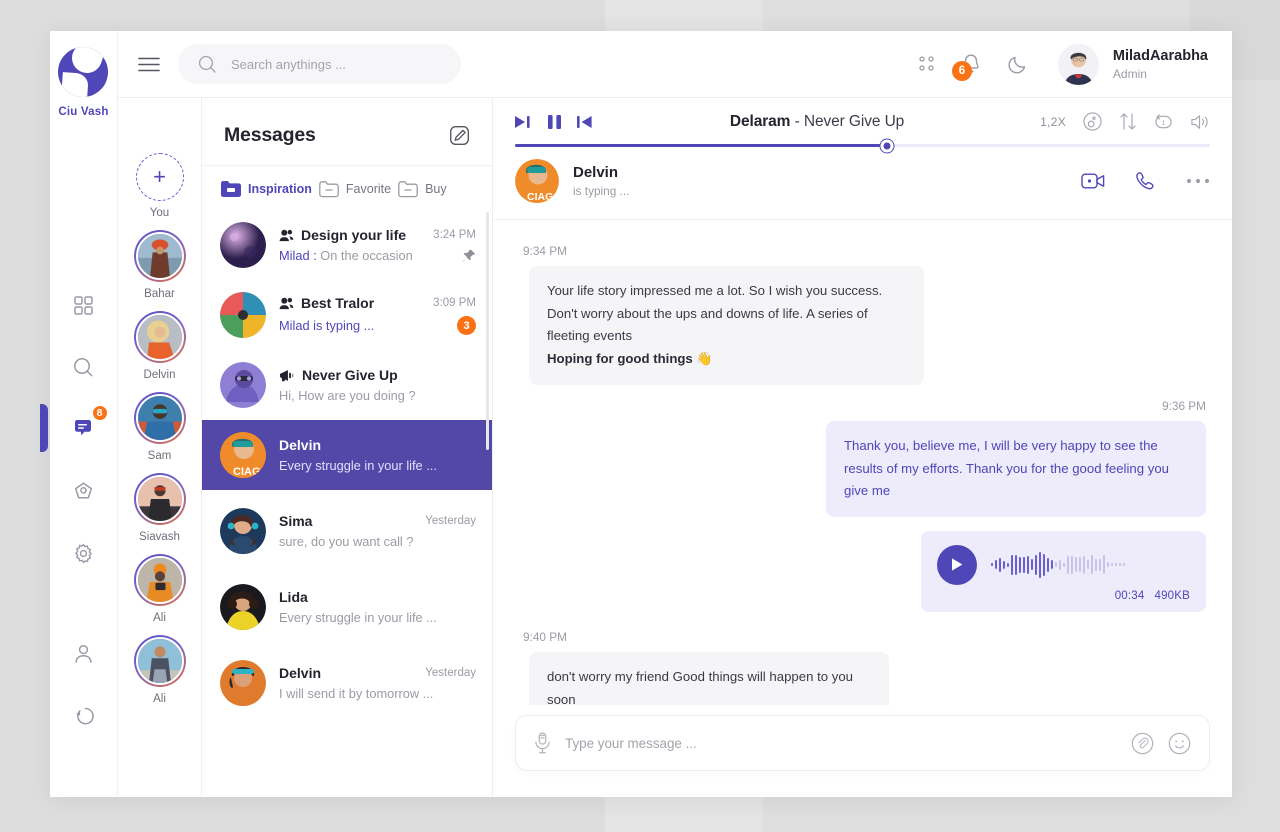  What do you see at coordinates (1142, 743) in the screenshot?
I see `attachment-button` at bounding box center [1142, 743].